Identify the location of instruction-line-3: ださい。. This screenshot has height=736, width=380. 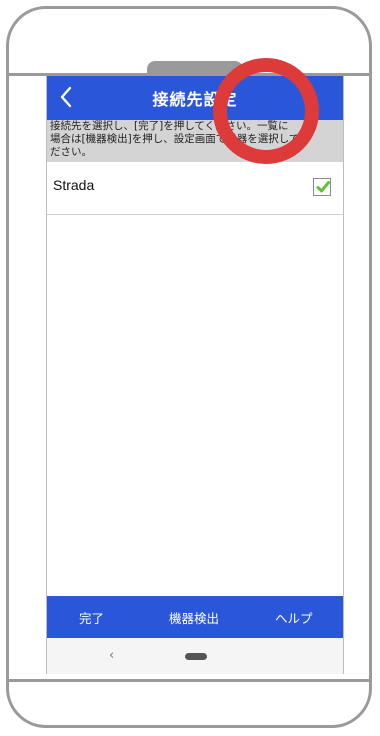
(71, 152).